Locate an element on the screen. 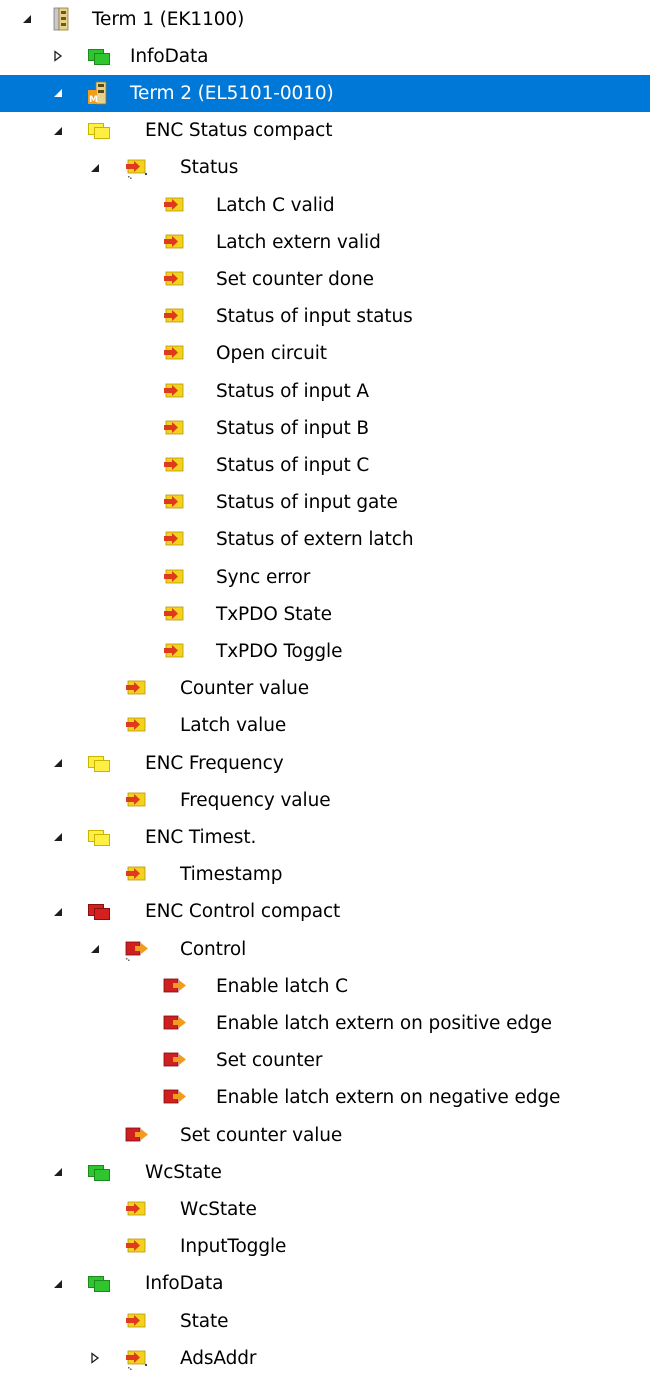 The width and height of the screenshot is (650, 1377). tree-item-label: Status of input status is located at coordinates (314, 317).